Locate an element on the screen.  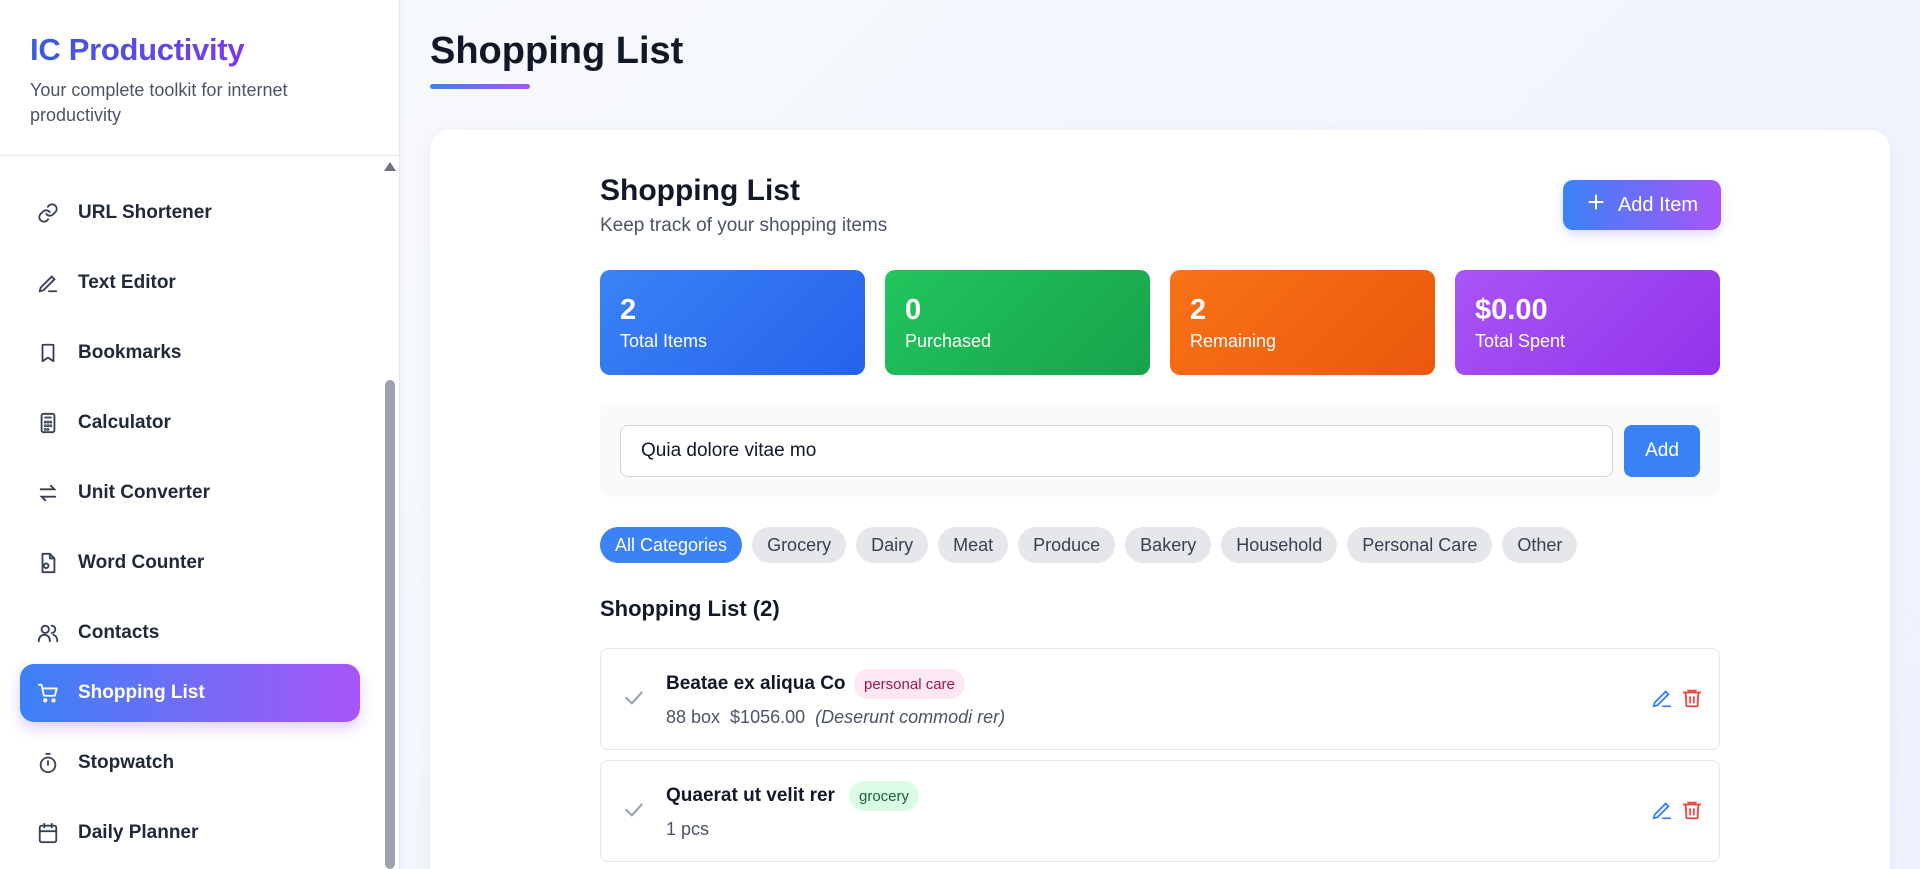
panel-title: Shopping List is located at coordinates (700, 190).